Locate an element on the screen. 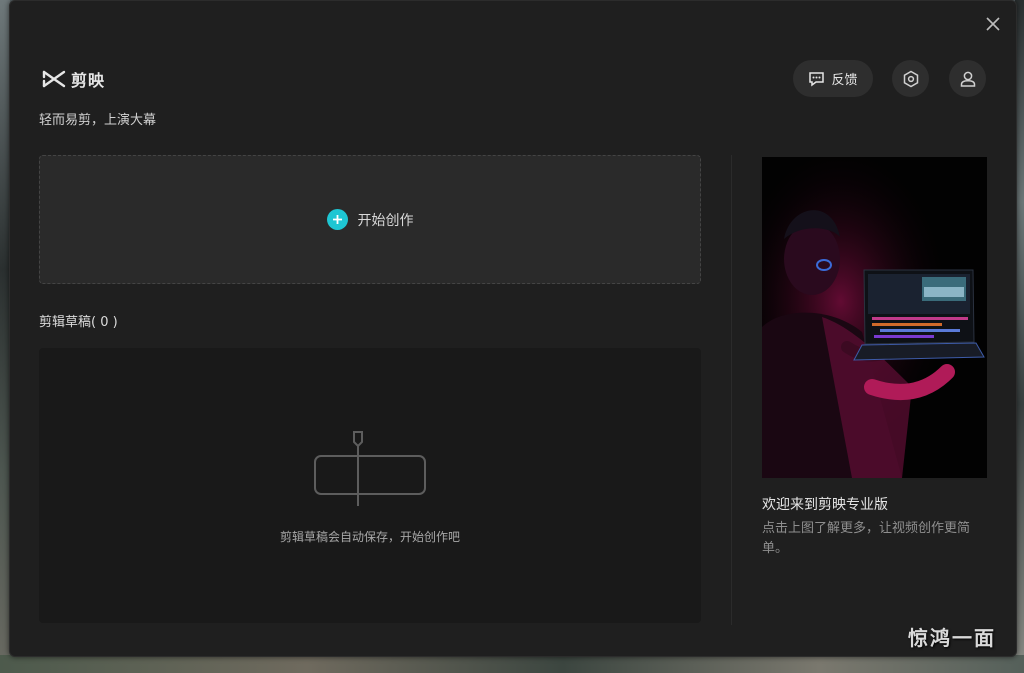 Image resolution: width=1024 pixels, height=673 pixels. close-button is located at coordinates (993, 24).